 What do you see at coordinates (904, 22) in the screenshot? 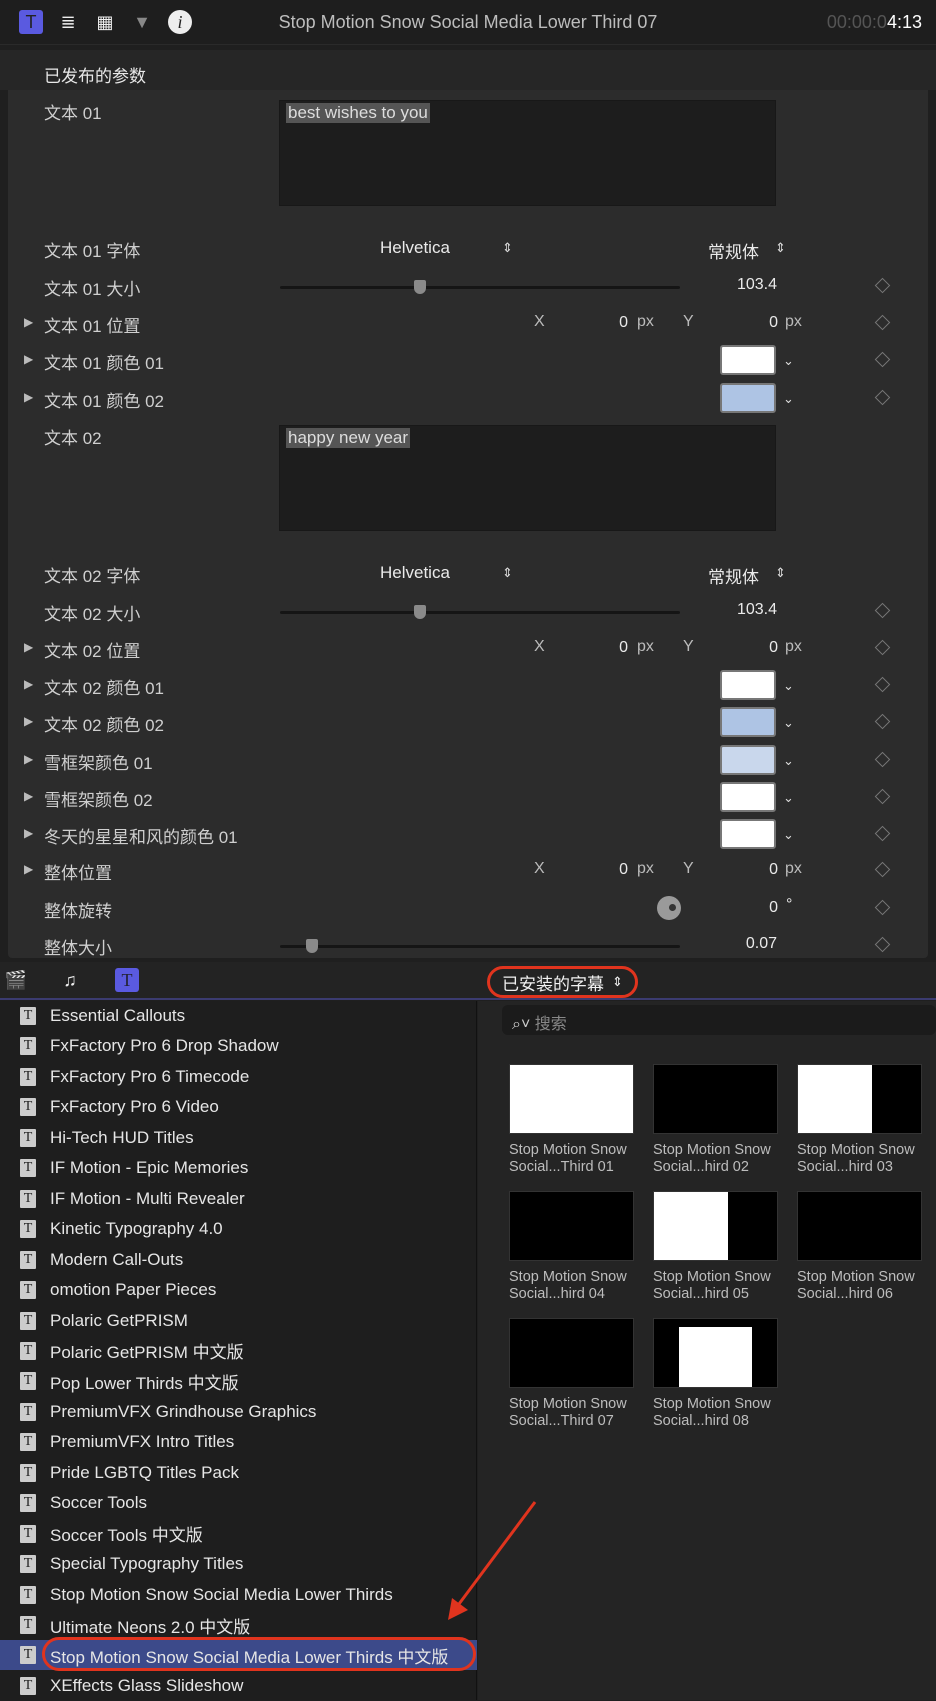
I see `timecode-active: 4:13` at bounding box center [904, 22].